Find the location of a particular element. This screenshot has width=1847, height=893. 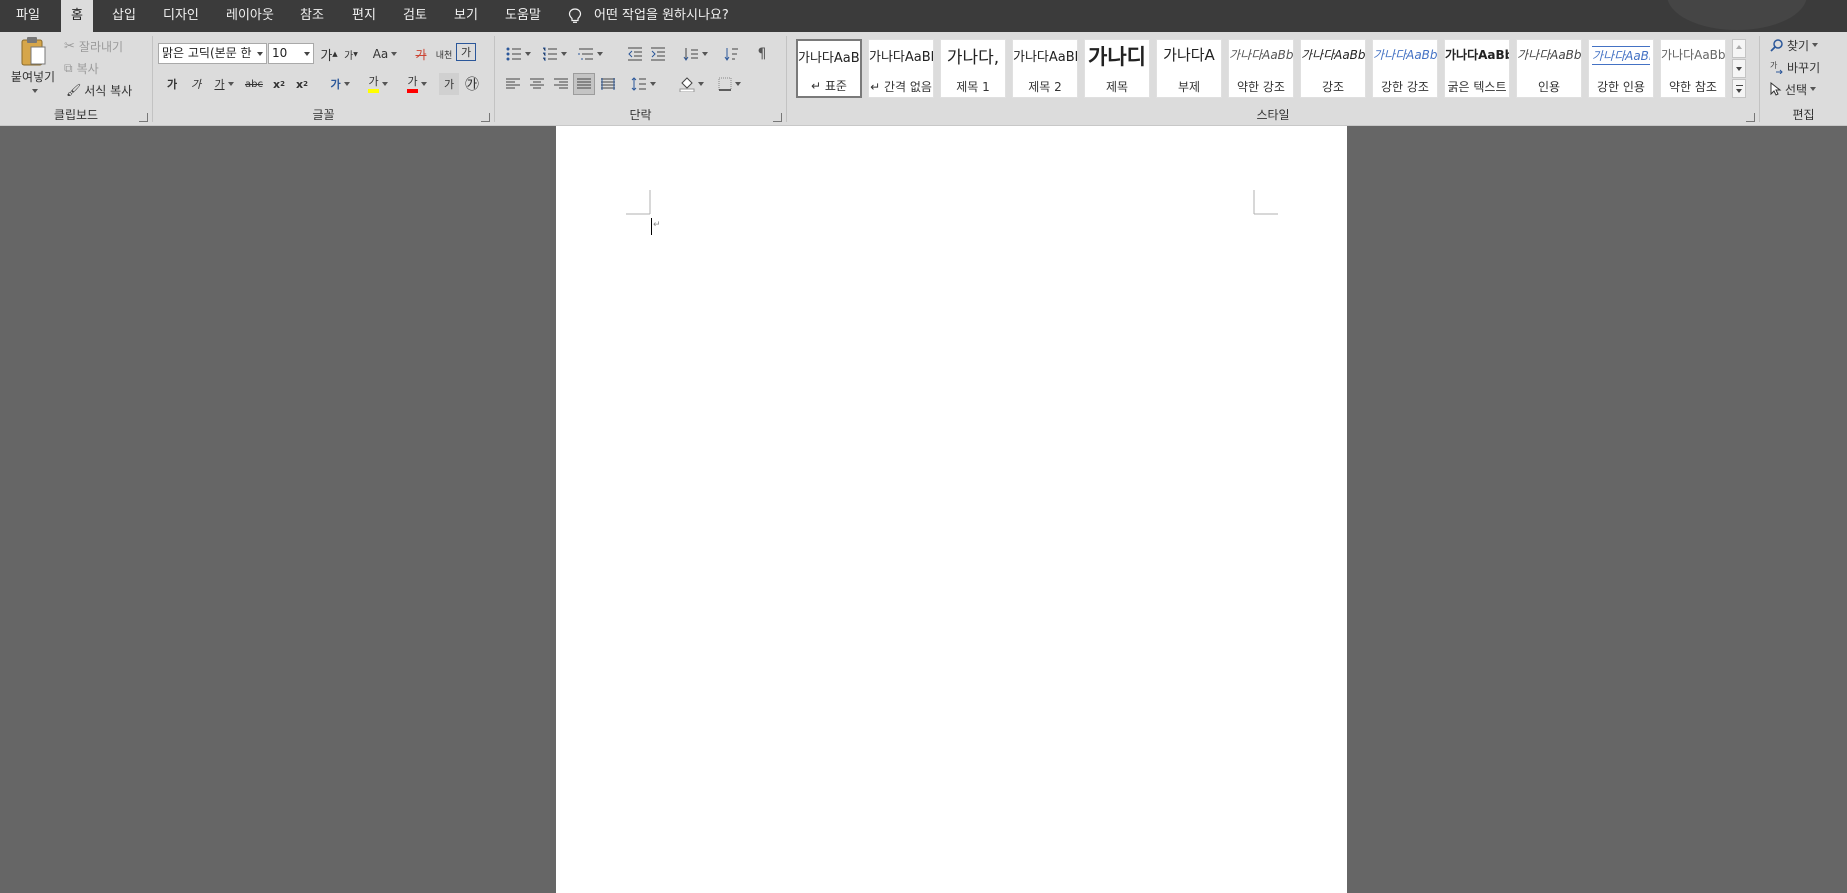

styles-group: 스타일 is located at coordinates (1273, 79).